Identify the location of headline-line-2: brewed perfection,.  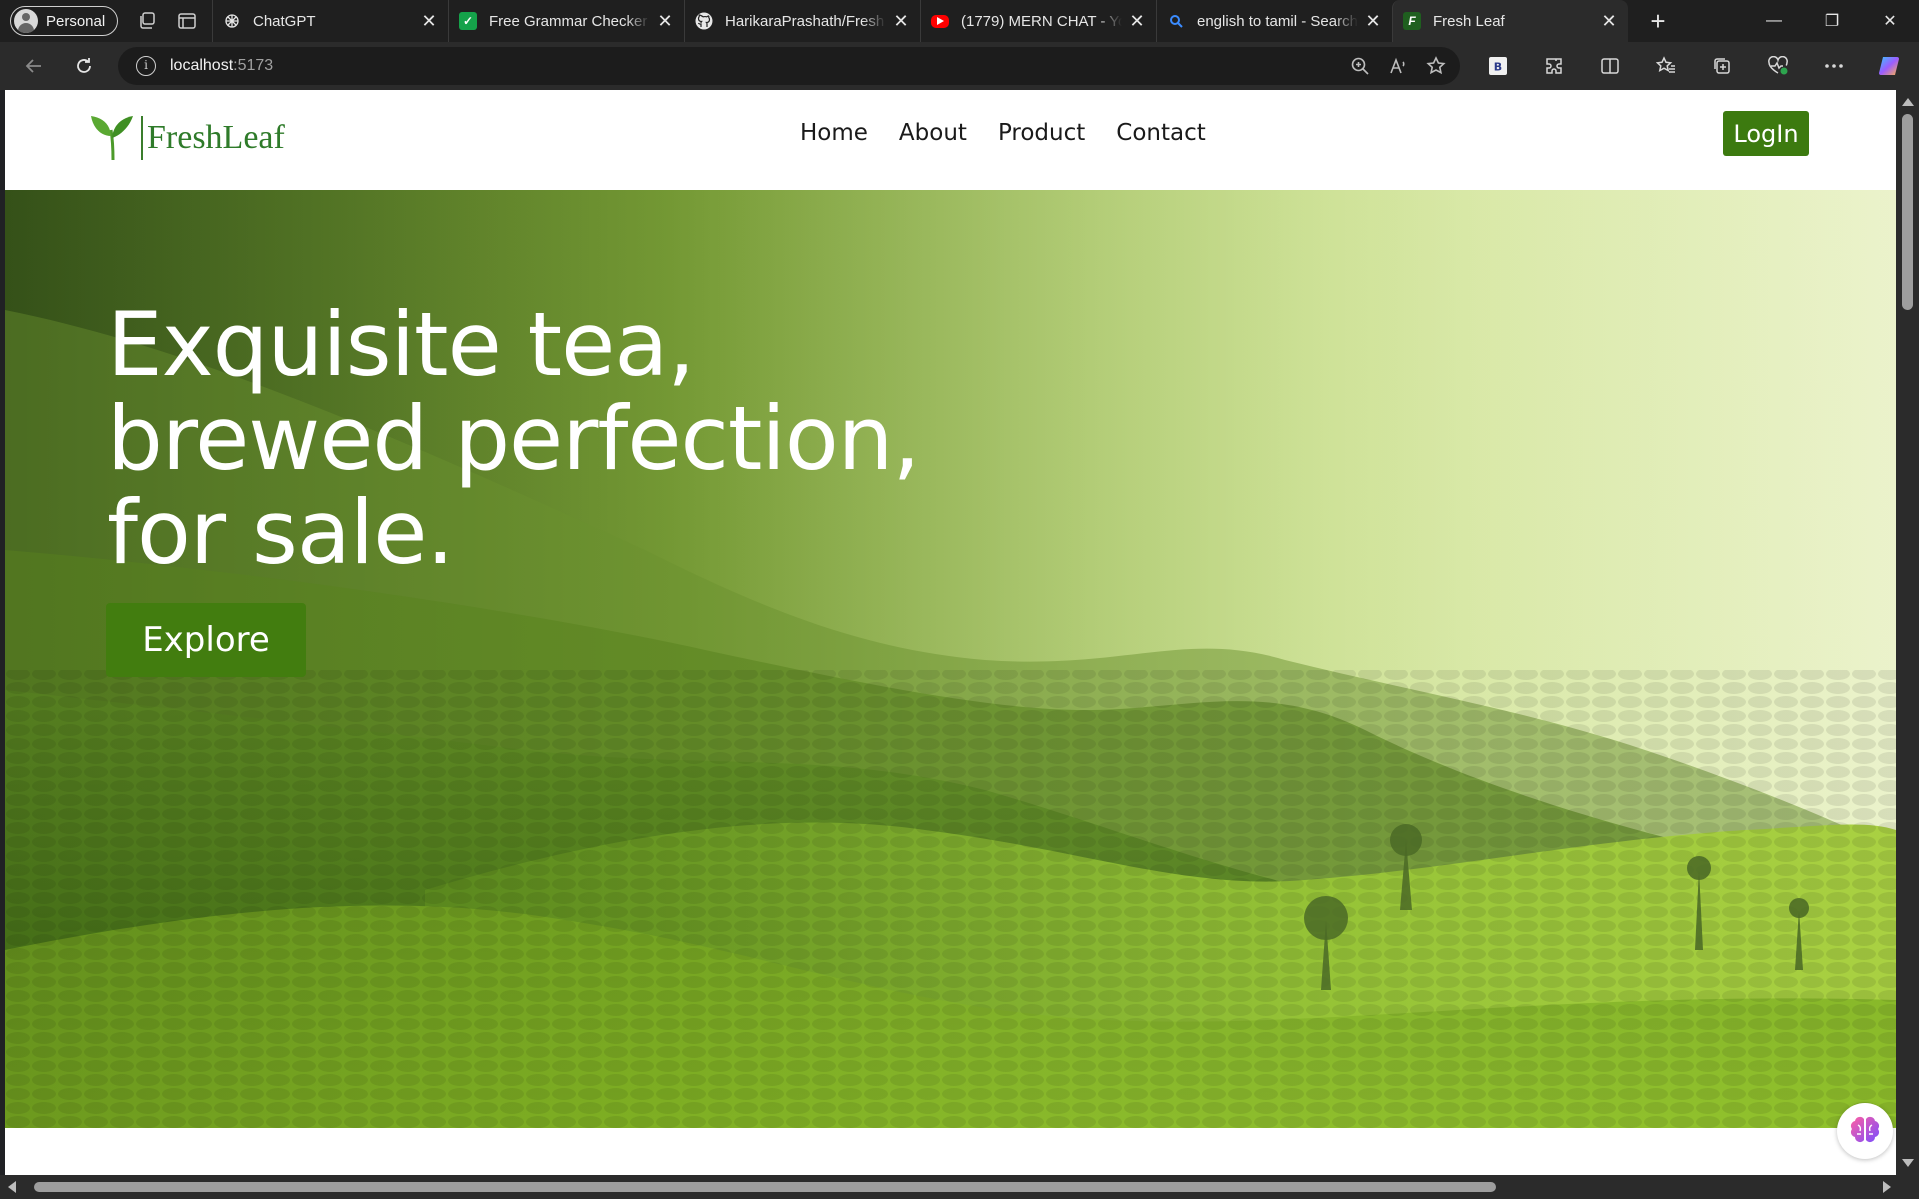
(513, 438).